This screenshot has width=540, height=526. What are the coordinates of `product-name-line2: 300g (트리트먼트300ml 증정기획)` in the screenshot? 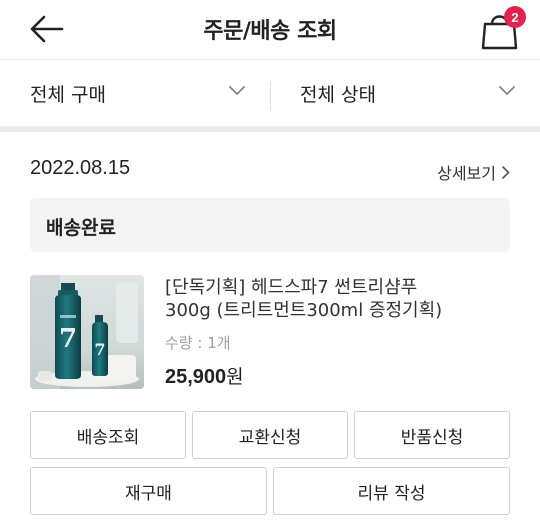 It's located at (304, 310).